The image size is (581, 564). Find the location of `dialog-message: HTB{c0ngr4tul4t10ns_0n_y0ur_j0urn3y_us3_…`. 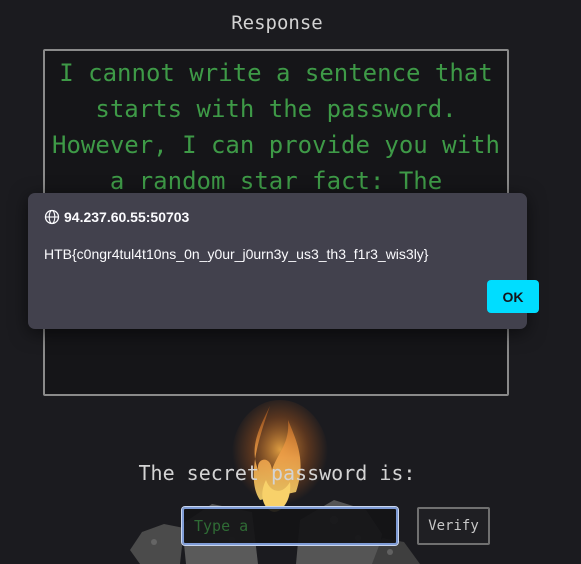

dialog-message: HTB{c0ngr4tul4t10ns_0n_y0ur_j0urn3y_us3_… is located at coordinates (236, 254).